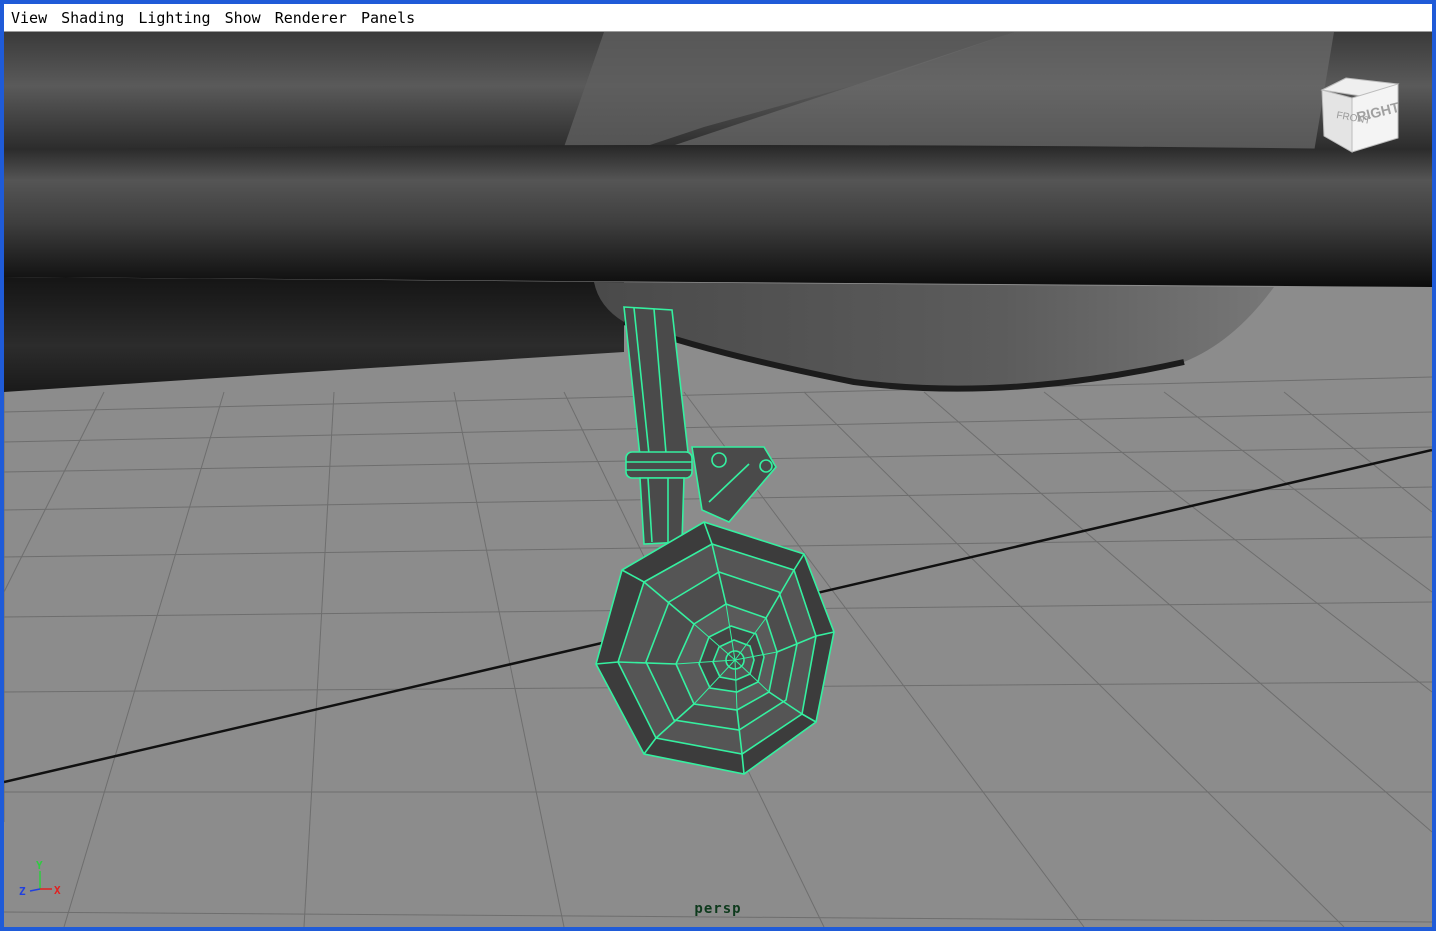  Describe the element at coordinates (39, 865) in the screenshot. I see `axis-y-label: Y` at that location.